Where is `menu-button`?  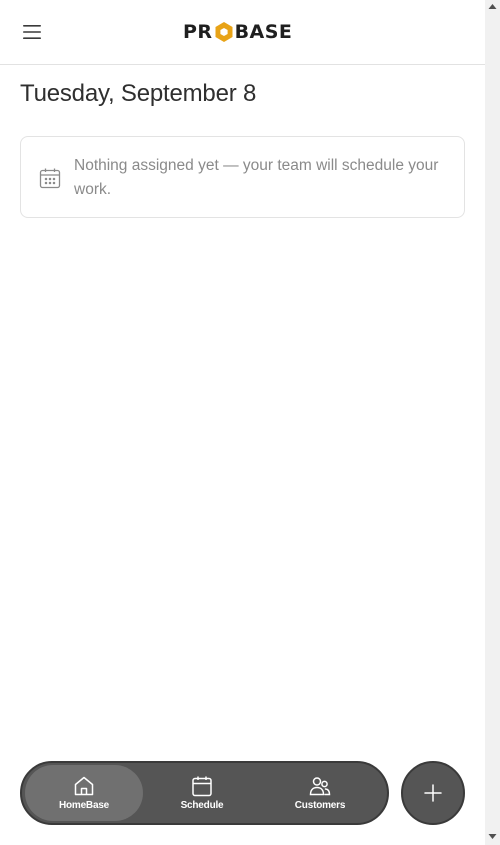 menu-button is located at coordinates (32, 32).